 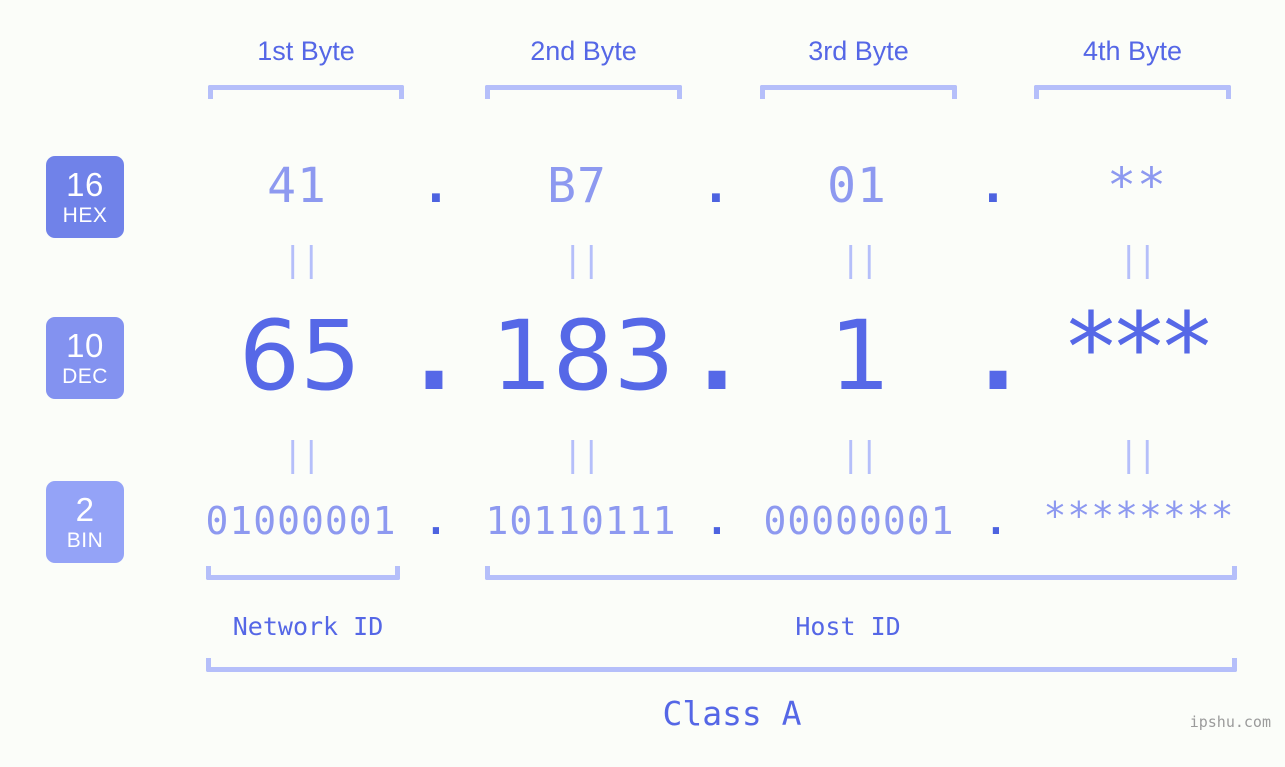 I want to click on equals-mark-dec-bin-1: ||, so click(x=302, y=455).